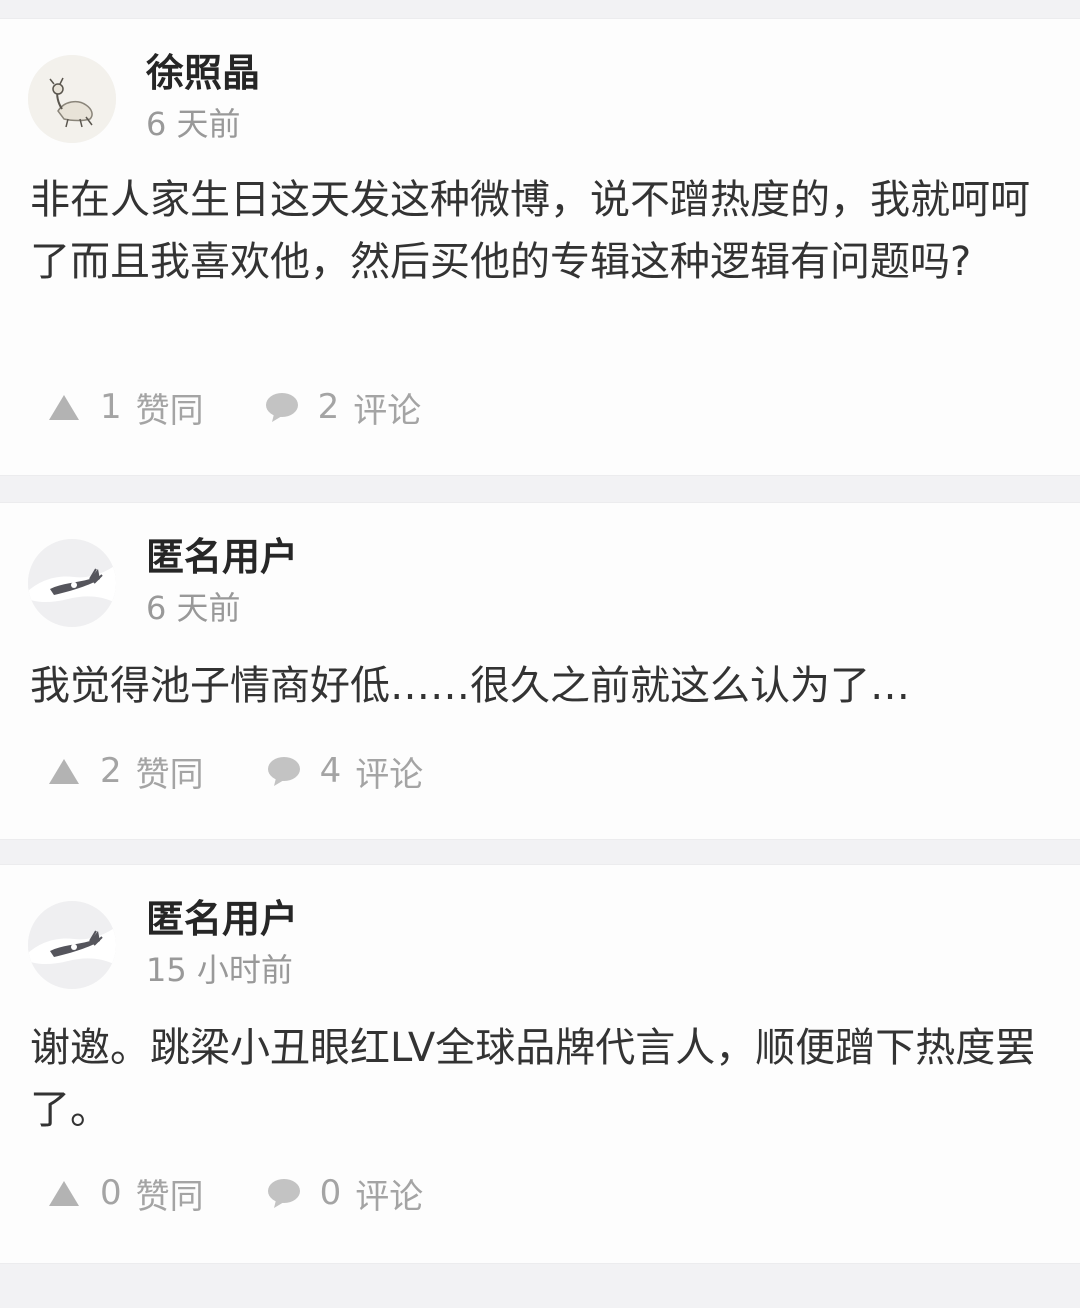 This screenshot has height=1308, width=1080. Describe the element at coordinates (203, 74) in the screenshot. I see `username: 徐照晶` at that location.